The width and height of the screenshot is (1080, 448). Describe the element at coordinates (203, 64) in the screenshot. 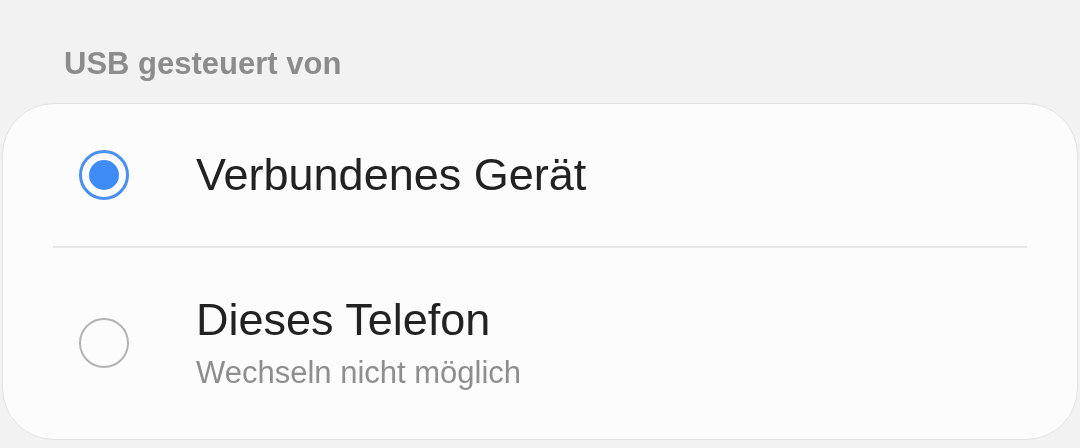

I see `section-heading: USB gesteuert von` at that location.